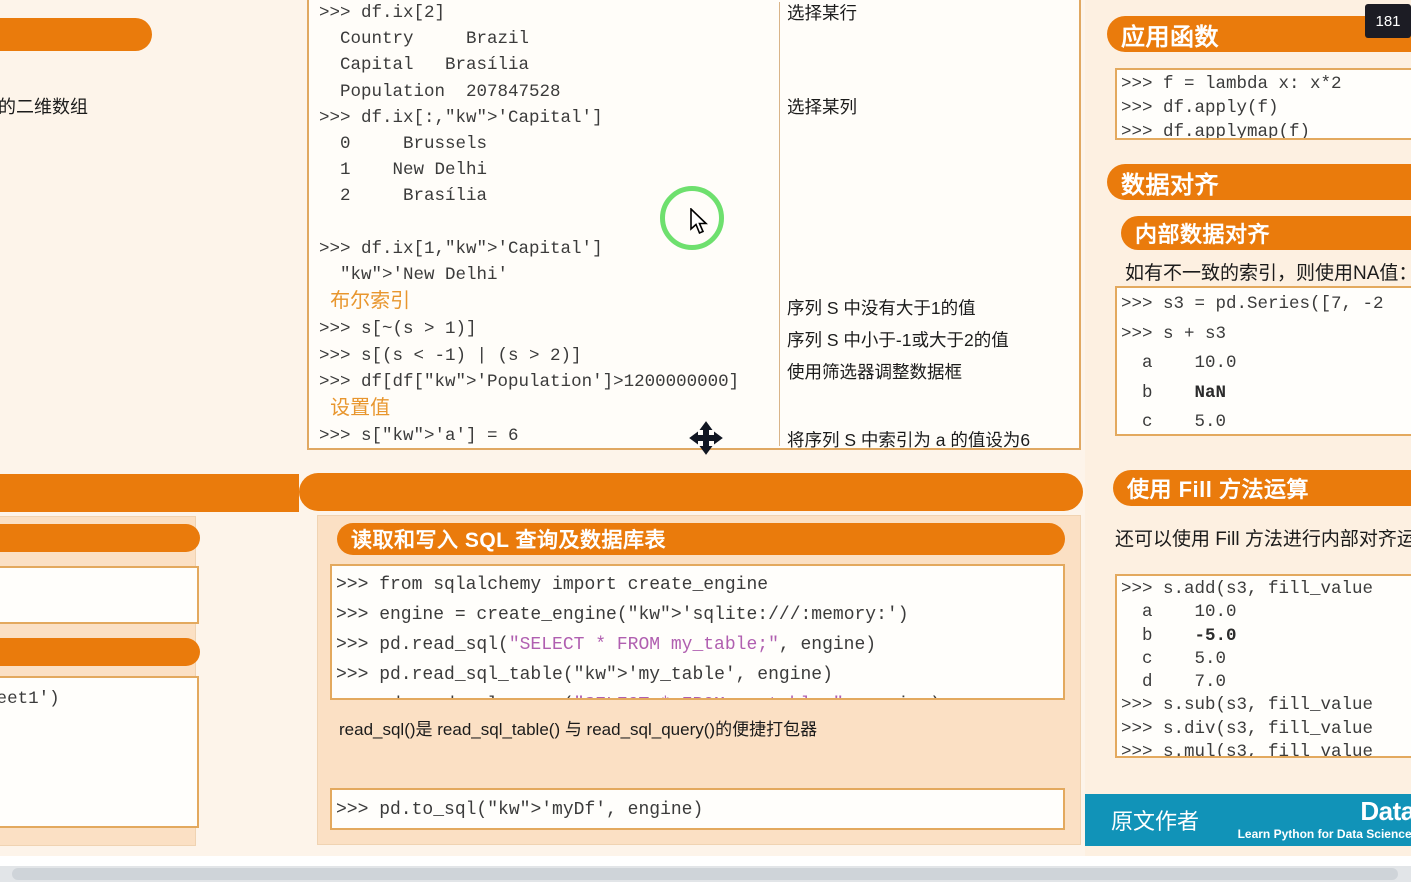  What do you see at coordinates (705, 874) in the screenshot?
I see `horizontal-scrollbar-thumb` at bounding box center [705, 874].